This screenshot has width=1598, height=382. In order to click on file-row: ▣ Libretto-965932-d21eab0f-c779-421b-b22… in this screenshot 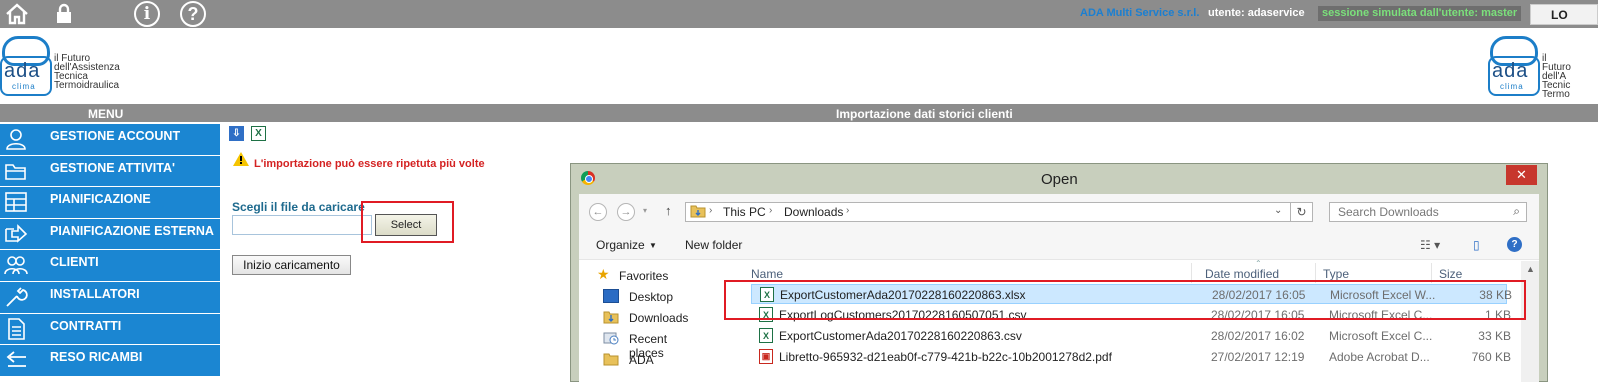, I will do `click(1131, 357)`.